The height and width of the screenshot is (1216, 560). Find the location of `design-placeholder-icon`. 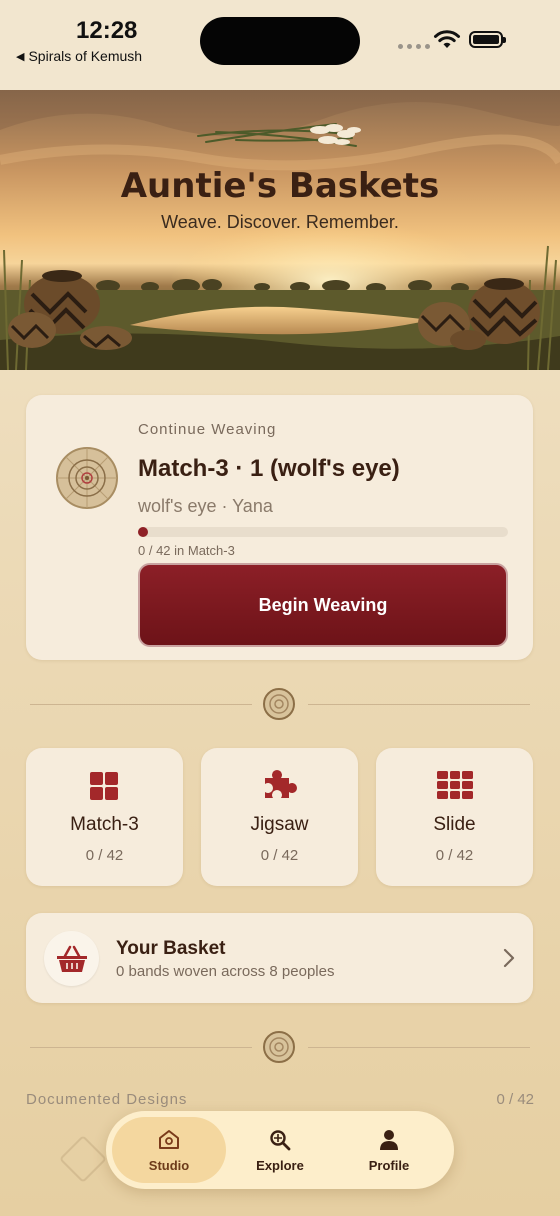

design-placeholder-icon is located at coordinates (83, 1159).